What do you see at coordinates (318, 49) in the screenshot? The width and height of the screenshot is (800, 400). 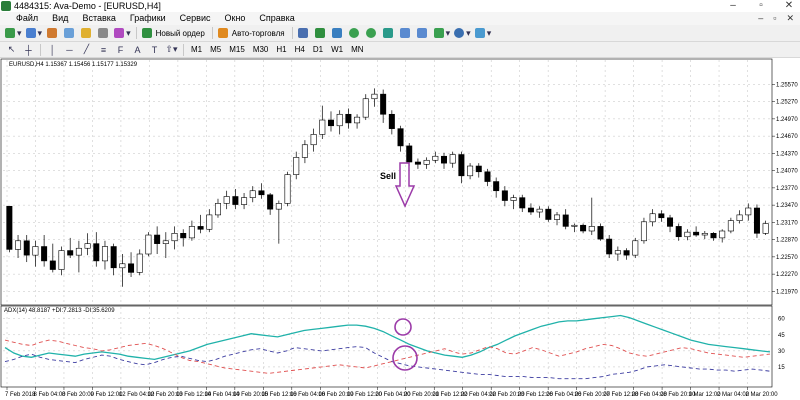 I see `timeframe-d1: D1` at bounding box center [318, 49].